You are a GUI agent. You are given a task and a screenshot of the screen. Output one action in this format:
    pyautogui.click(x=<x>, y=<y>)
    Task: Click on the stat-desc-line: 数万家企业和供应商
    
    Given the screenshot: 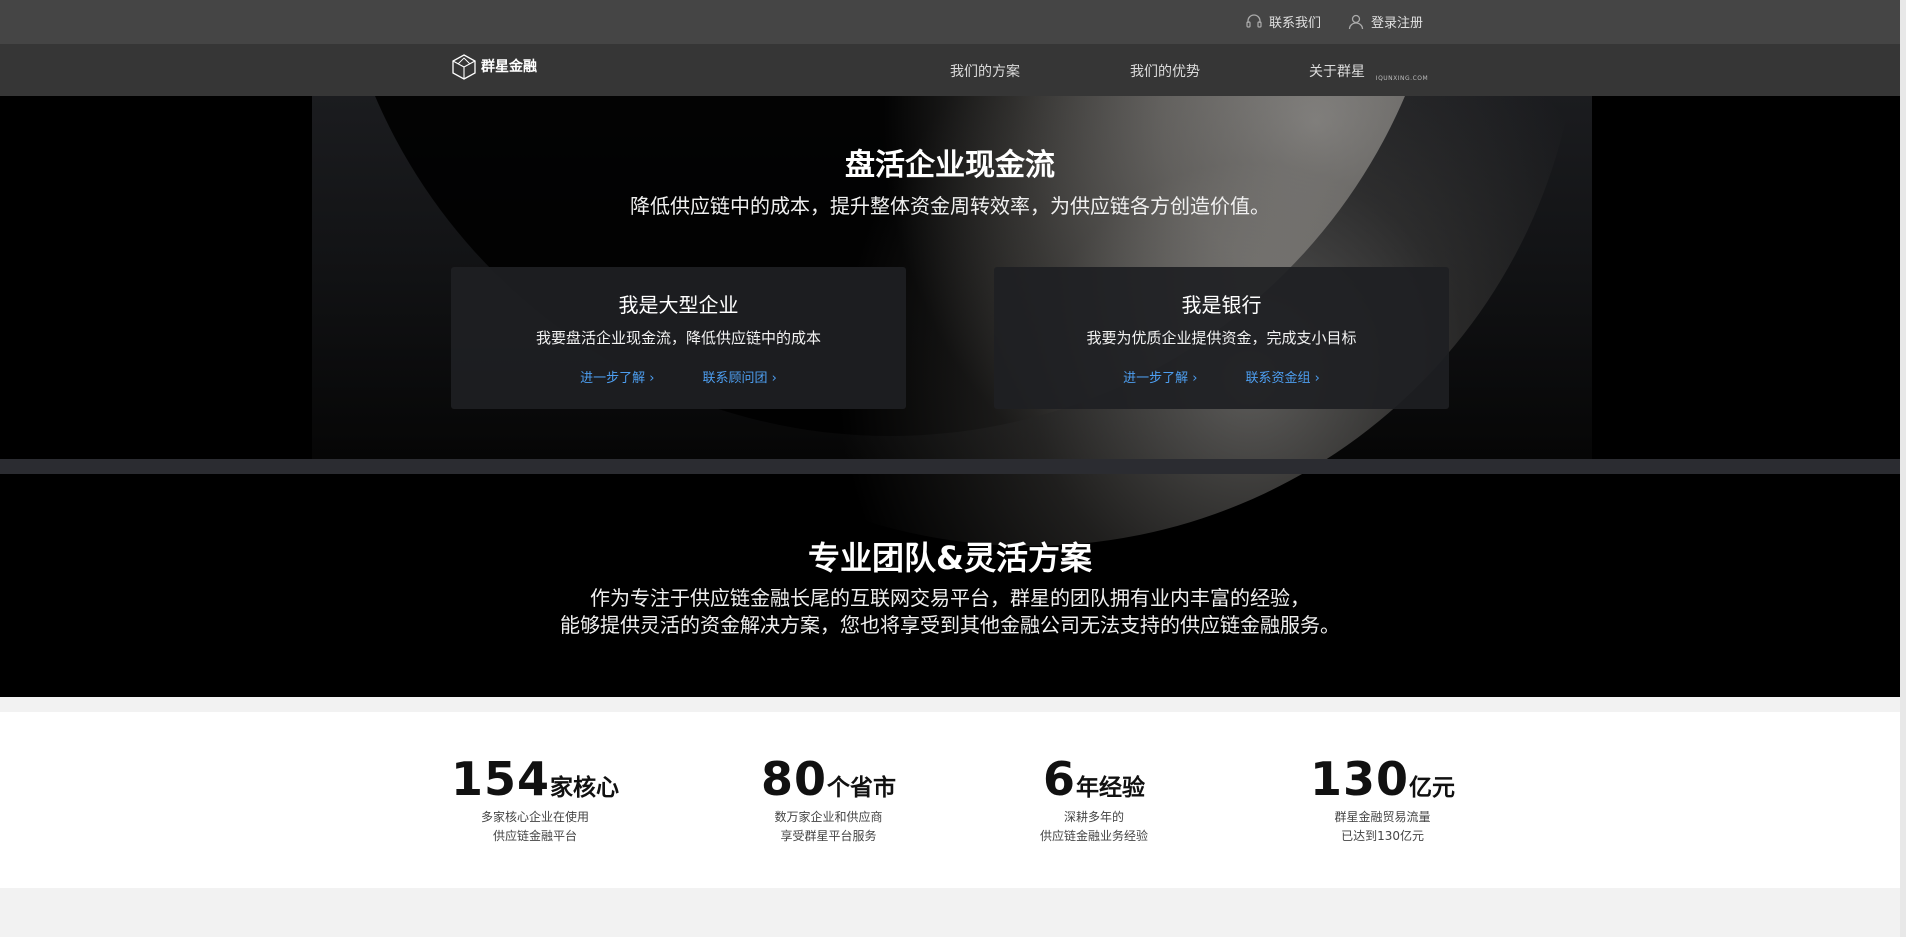 What is the action you would take?
    pyautogui.click(x=828, y=817)
    